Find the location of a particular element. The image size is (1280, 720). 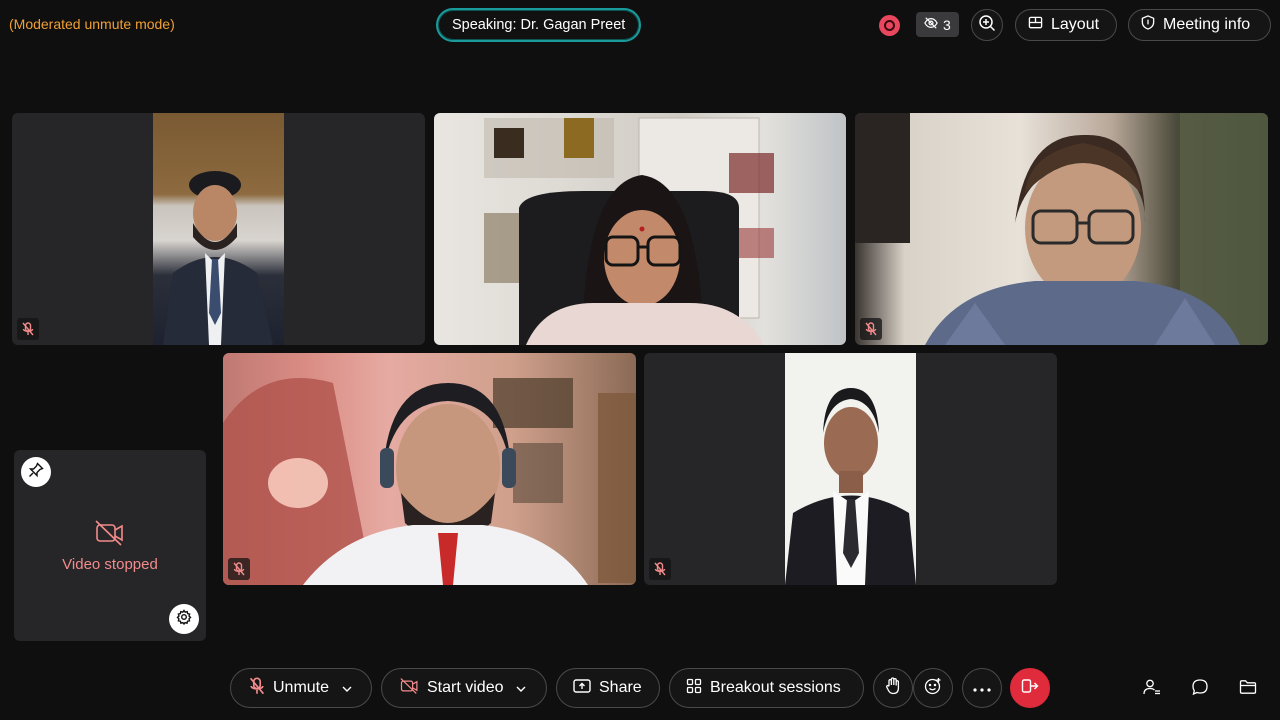

reactions-button is located at coordinates (933, 688).